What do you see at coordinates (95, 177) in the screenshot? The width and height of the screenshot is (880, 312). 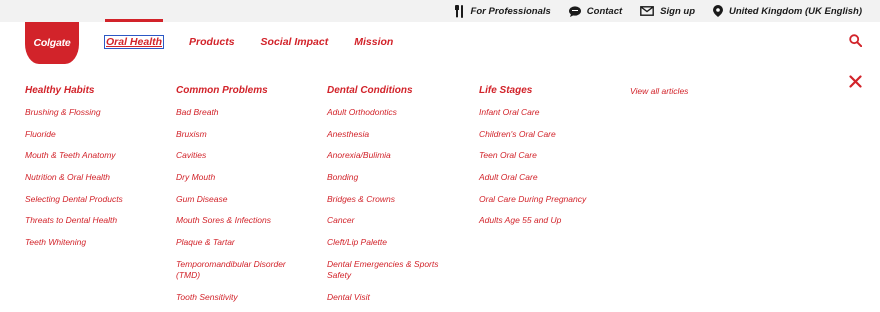 I see `menu-link: Nutrition & Oral Health` at bounding box center [95, 177].